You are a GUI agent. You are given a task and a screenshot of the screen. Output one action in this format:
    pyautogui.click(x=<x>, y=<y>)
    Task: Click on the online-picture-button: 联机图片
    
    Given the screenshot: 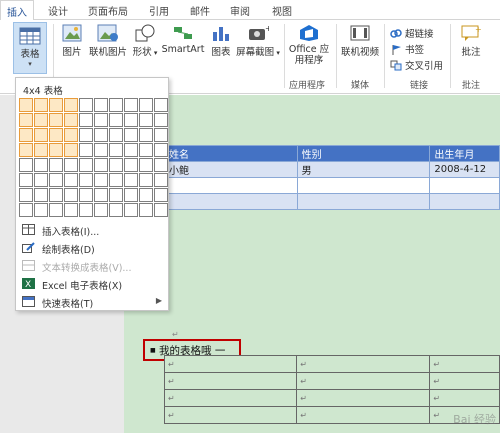 What is the action you would take?
    pyautogui.click(x=108, y=41)
    